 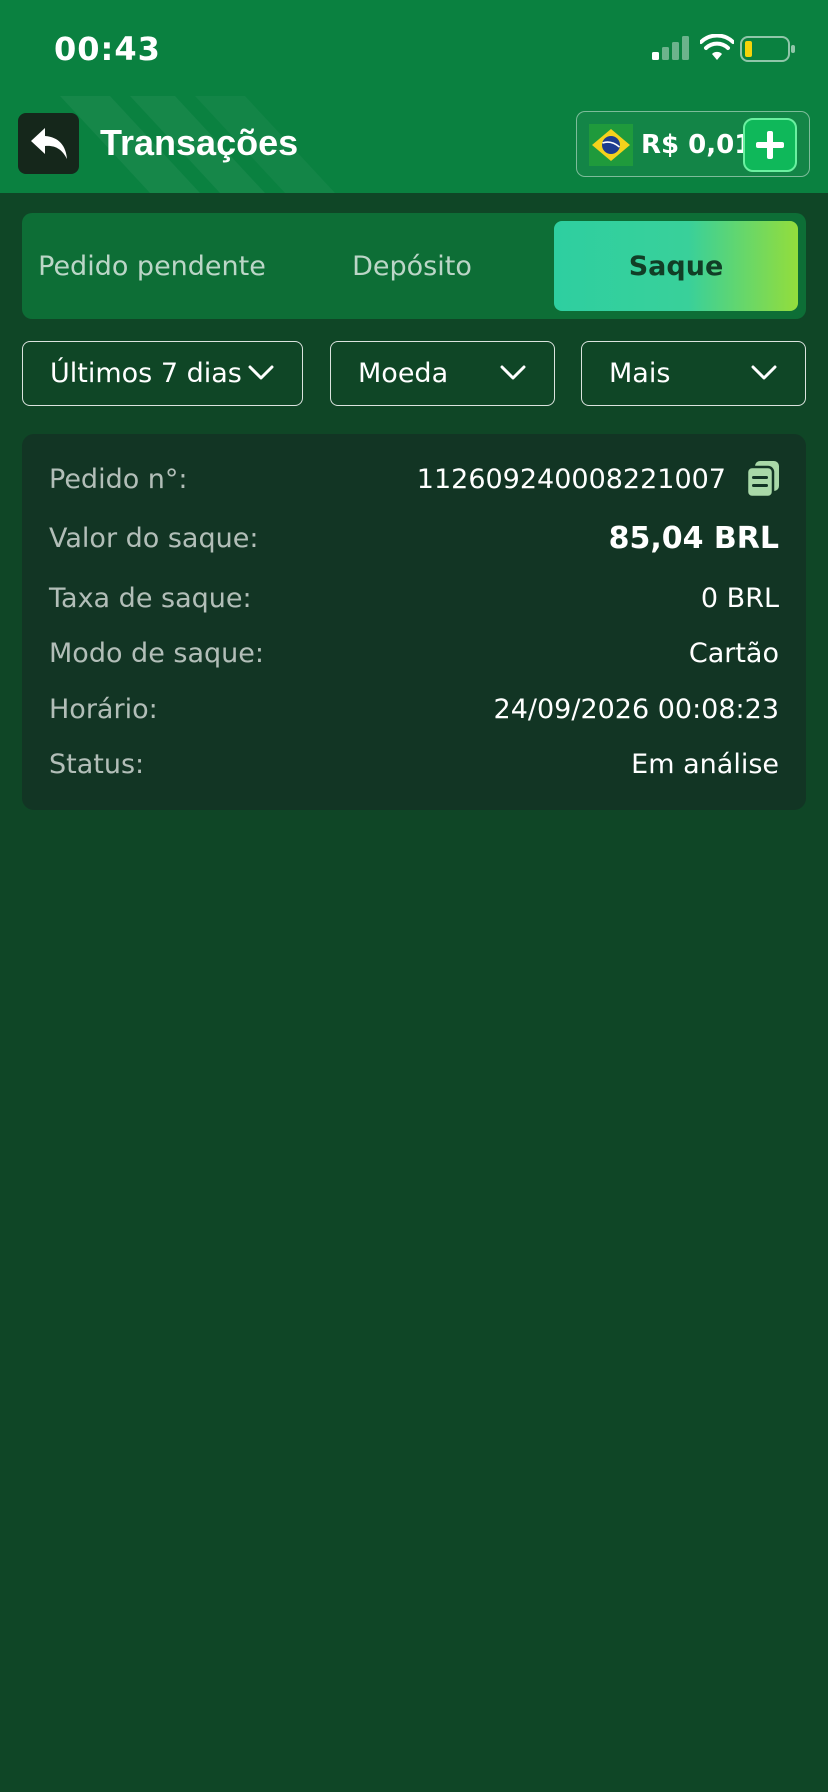 What do you see at coordinates (107, 49) in the screenshot?
I see `status-time: 00:43` at bounding box center [107, 49].